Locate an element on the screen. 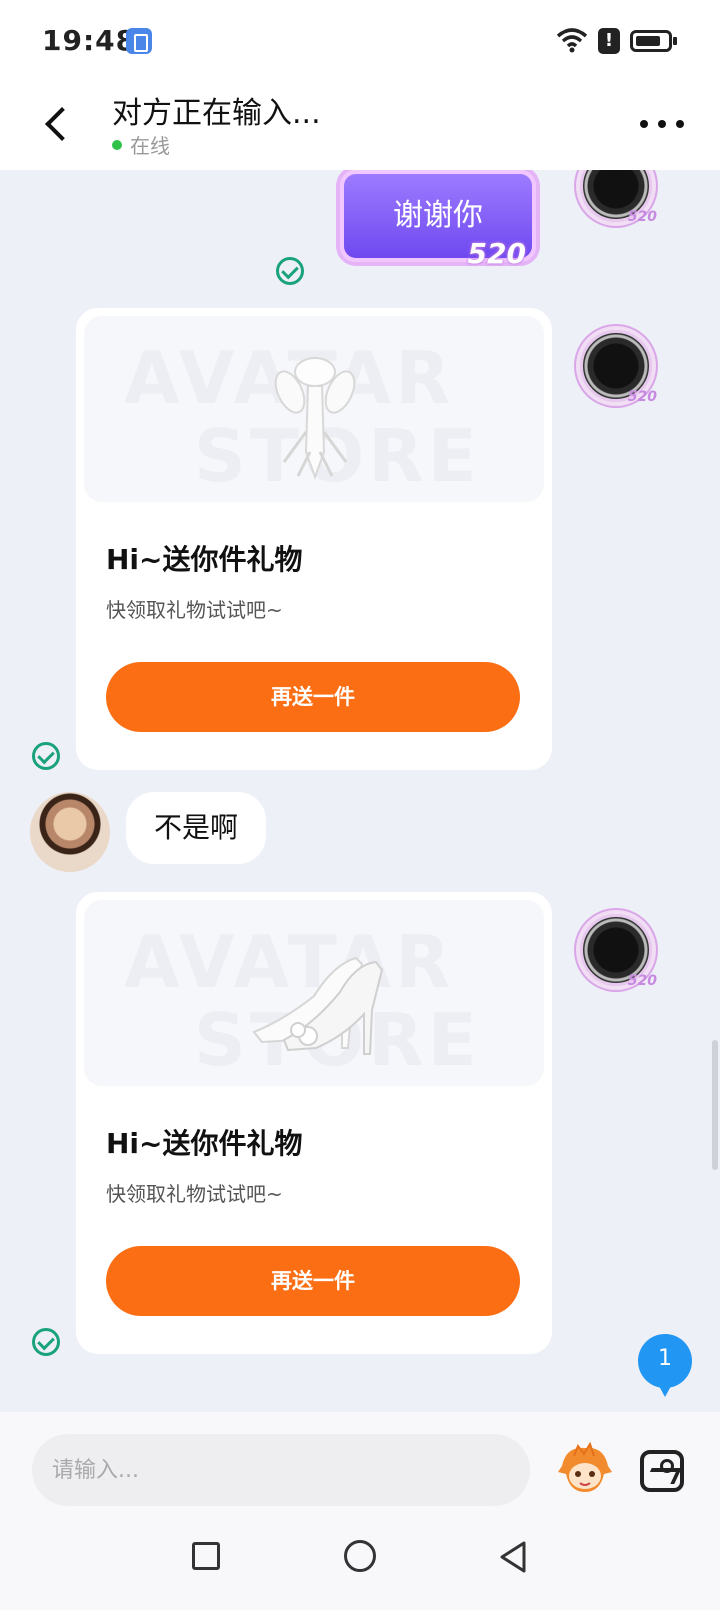 Image resolution: width=720 pixels, height=1610 pixels. more-options-button is located at coordinates (662, 124).